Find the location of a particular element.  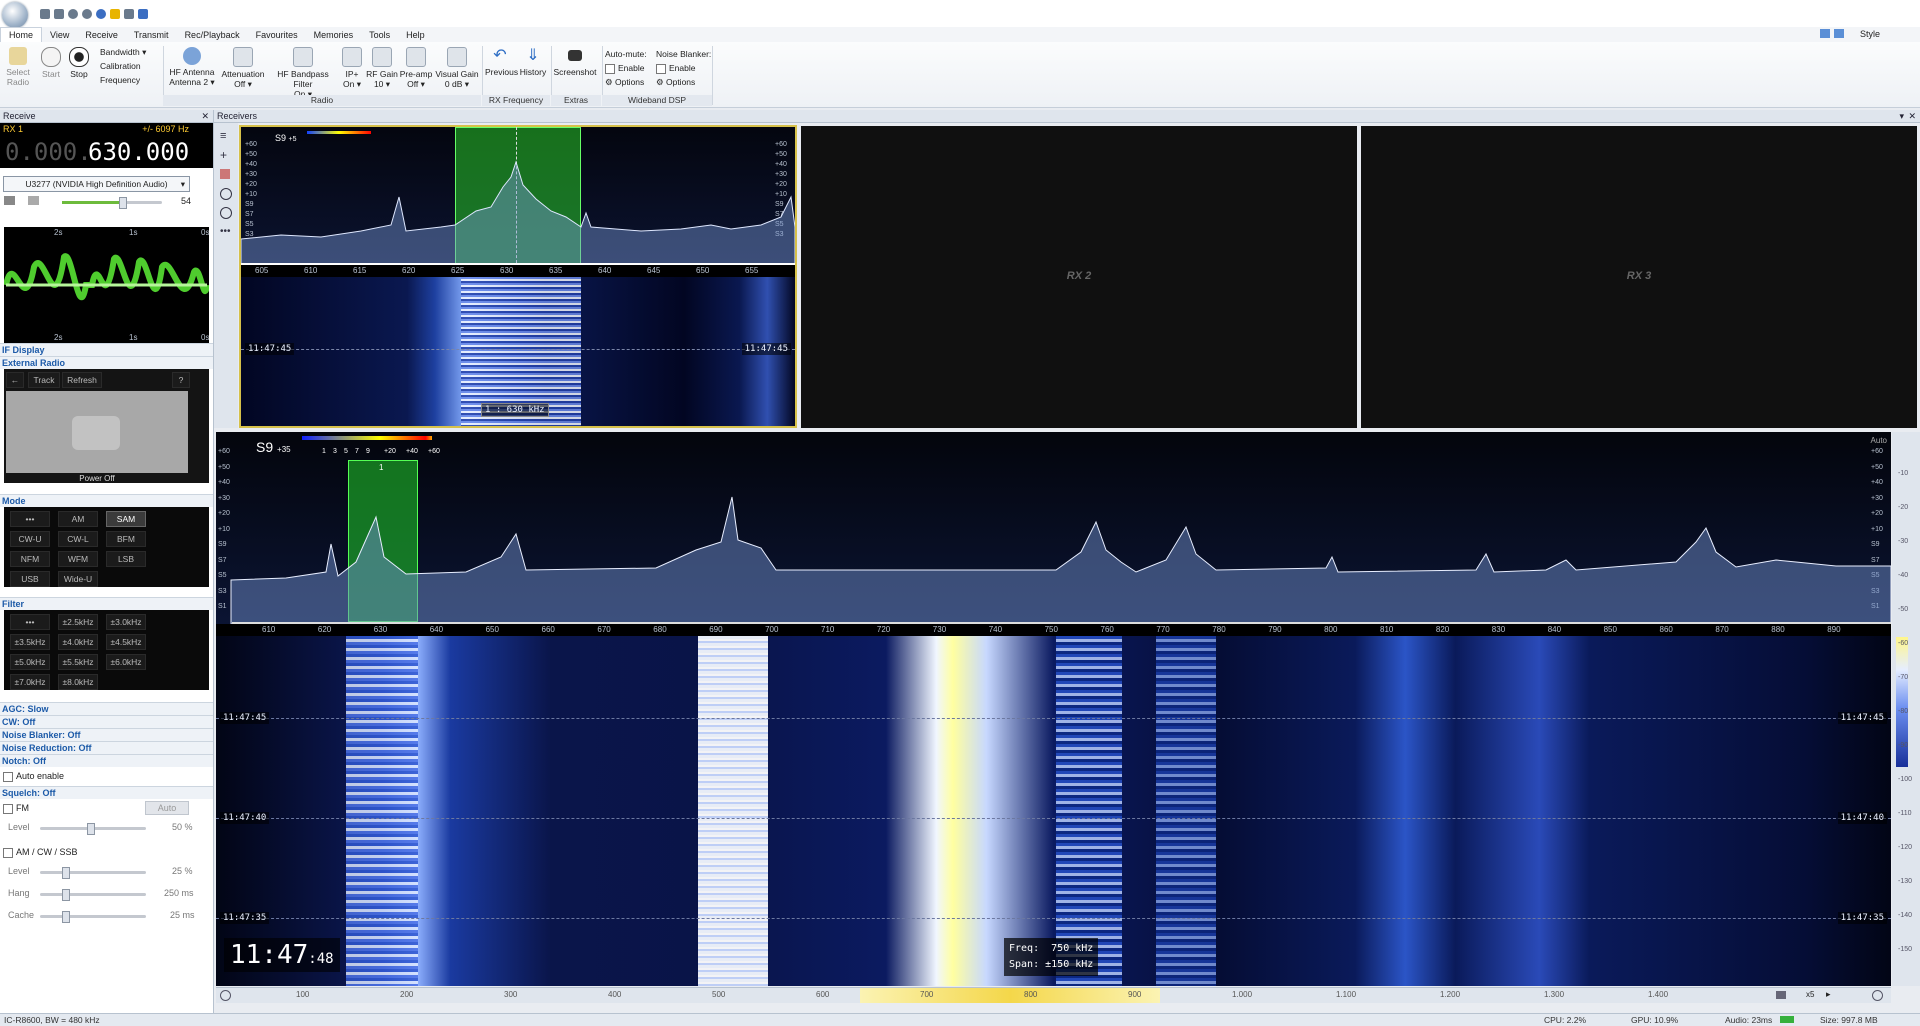

mode-cwu-button: CW-U is located at coordinates (30, 539).